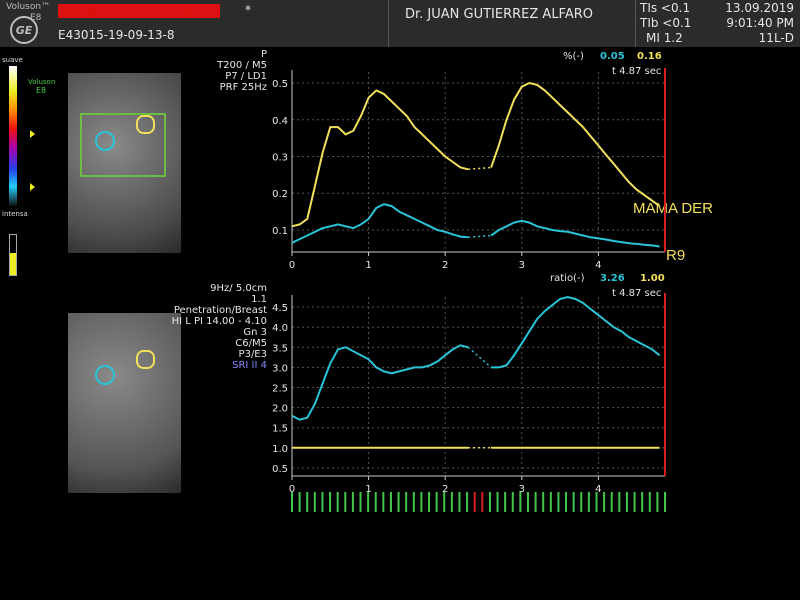  I want to click on y-tick-label: 0.2, so click(280, 194).